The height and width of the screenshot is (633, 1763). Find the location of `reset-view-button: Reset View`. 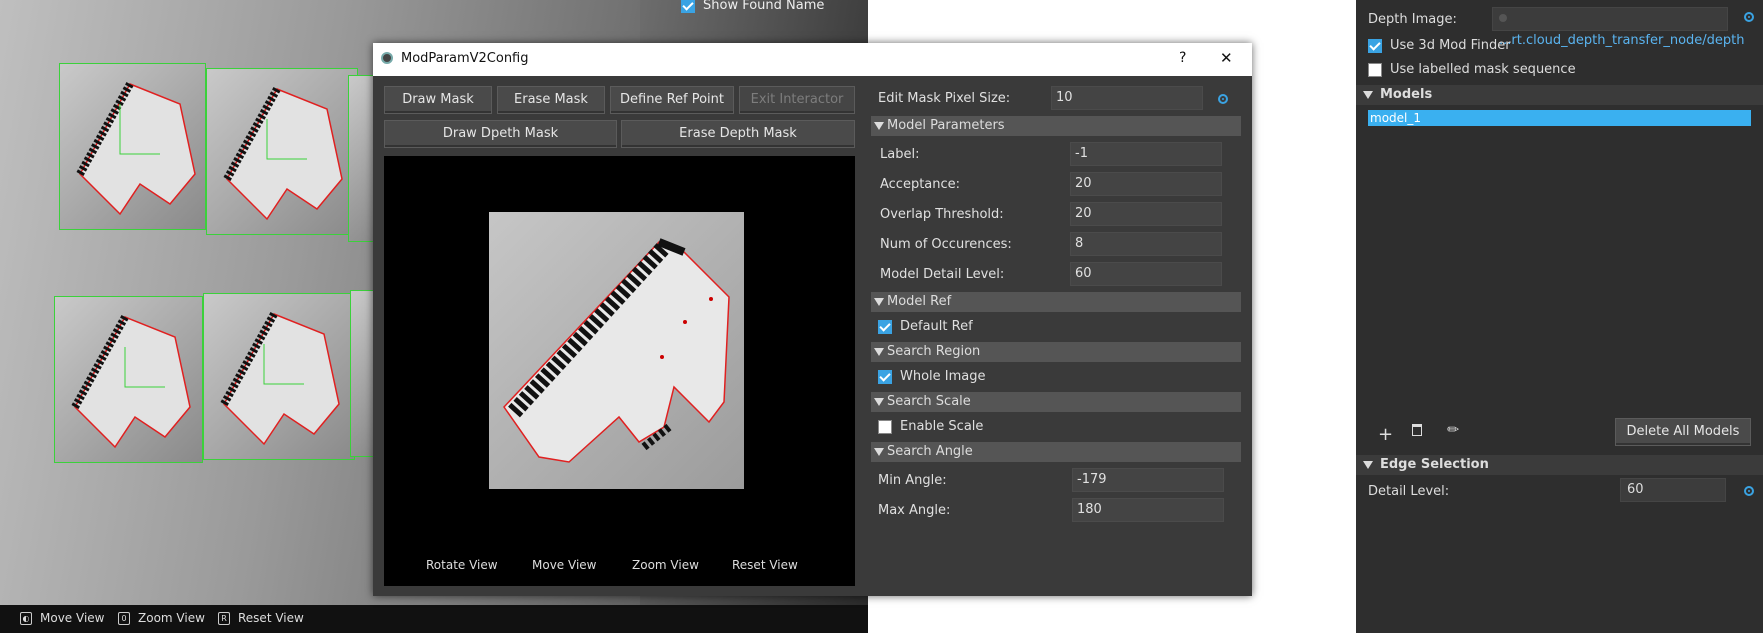

reset-view-button: Reset View is located at coordinates (765, 565).